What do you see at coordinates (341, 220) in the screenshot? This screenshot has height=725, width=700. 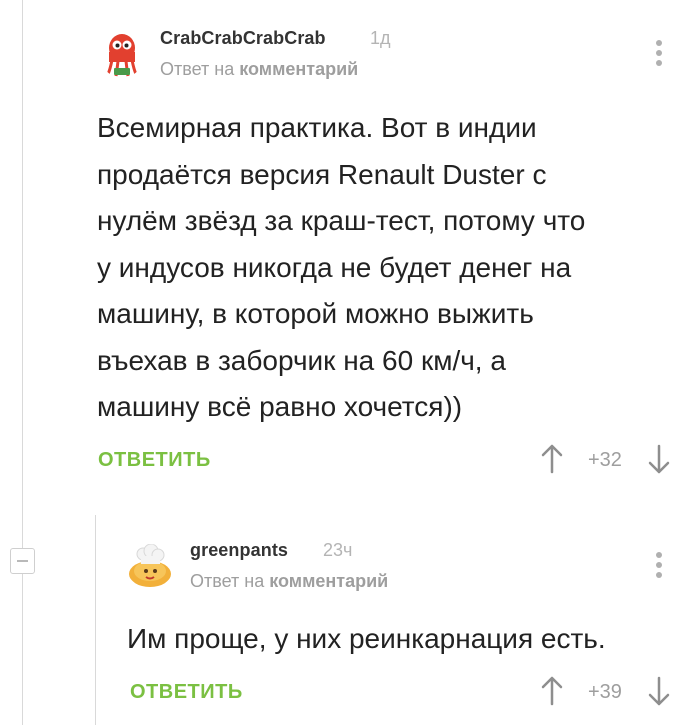 I see `comment-text-line: нулём звёзд за краш-тест, потому что` at bounding box center [341, 220].